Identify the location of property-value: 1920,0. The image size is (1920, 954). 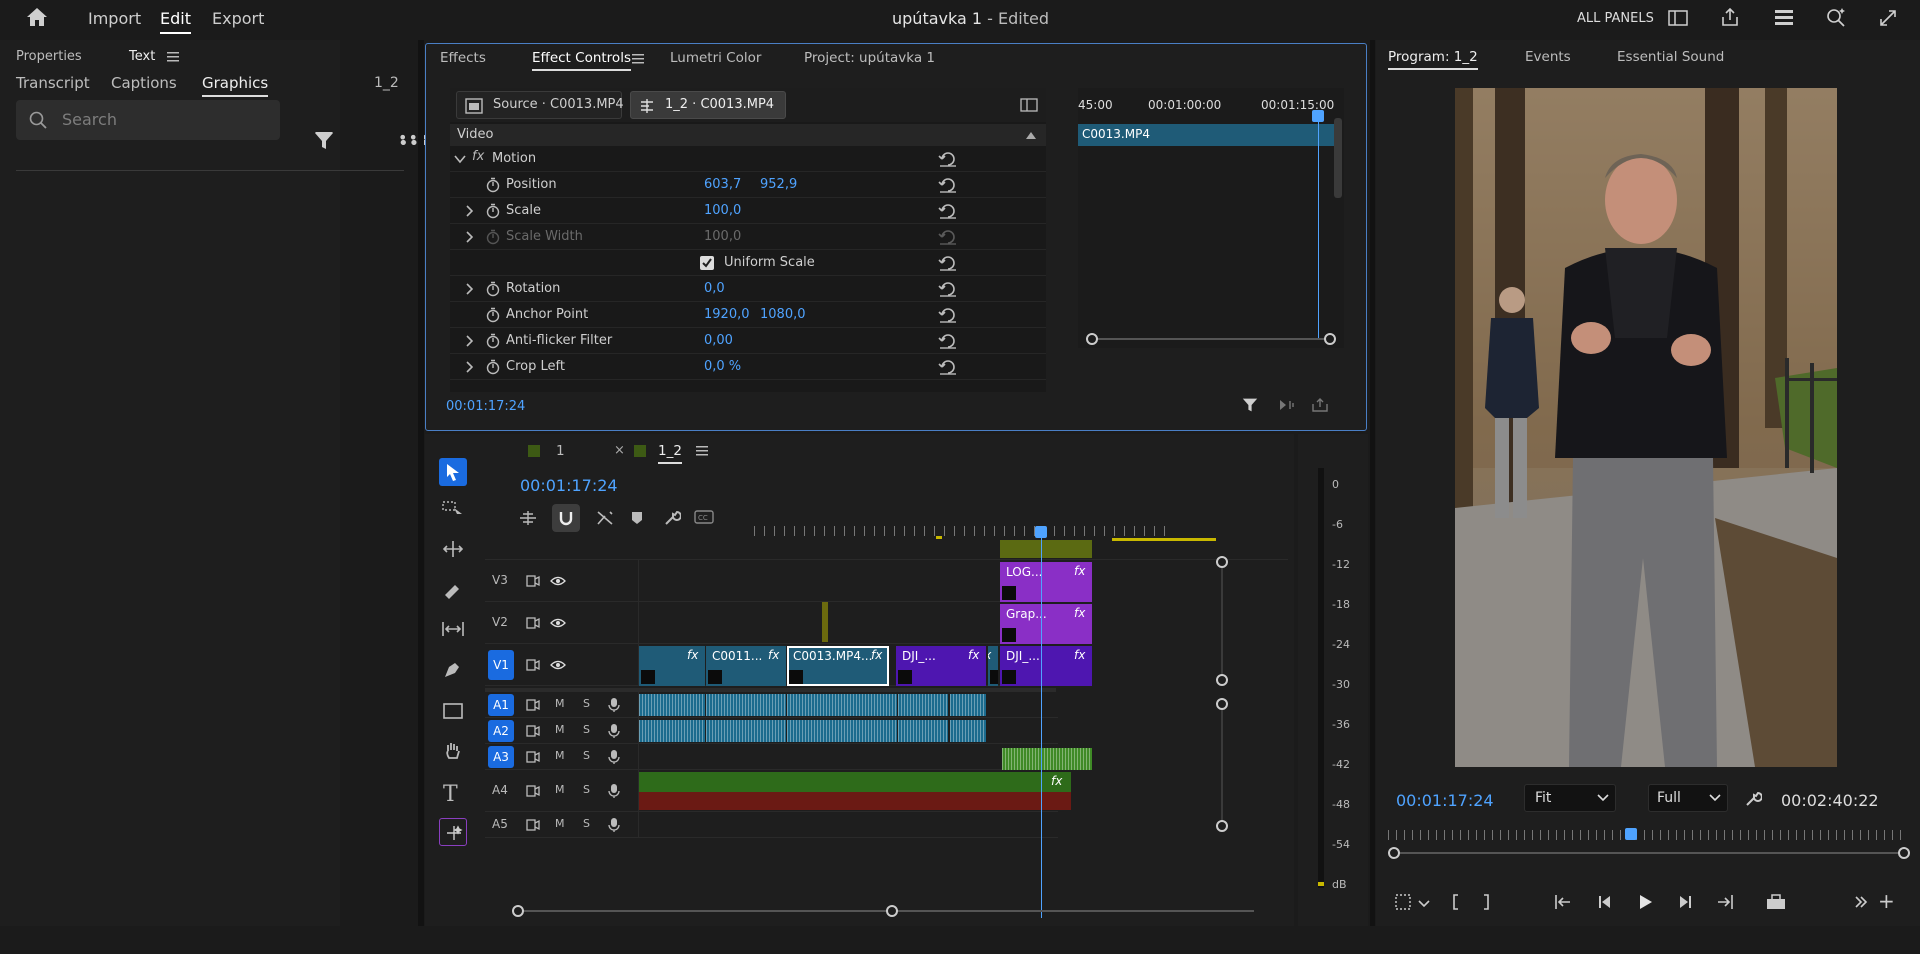
(727, 314).